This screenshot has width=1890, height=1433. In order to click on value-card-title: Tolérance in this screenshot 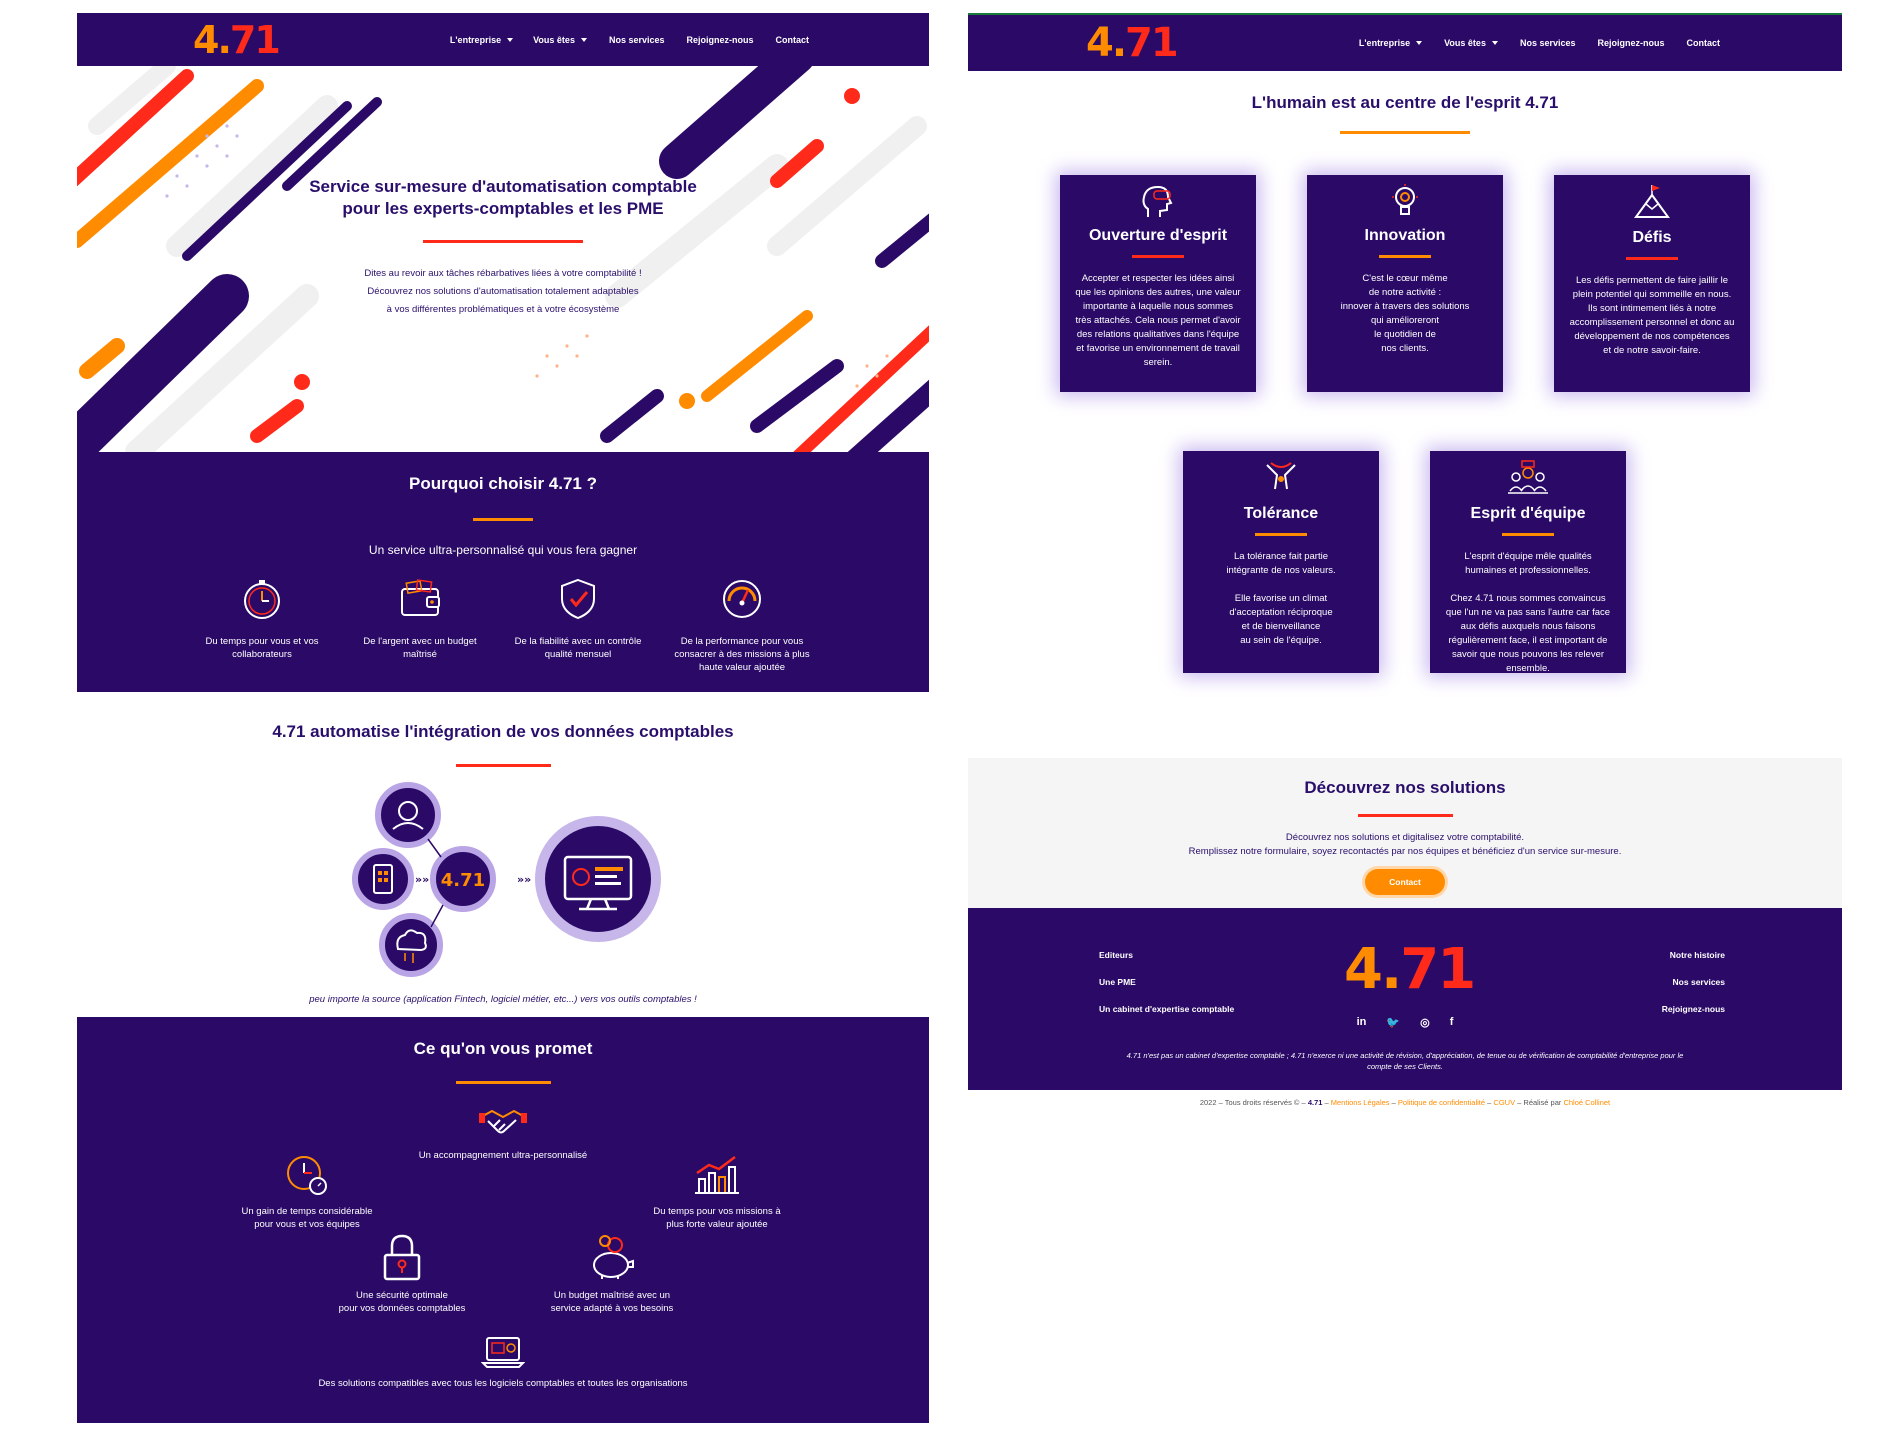, I will do `click(1281, 513)`.